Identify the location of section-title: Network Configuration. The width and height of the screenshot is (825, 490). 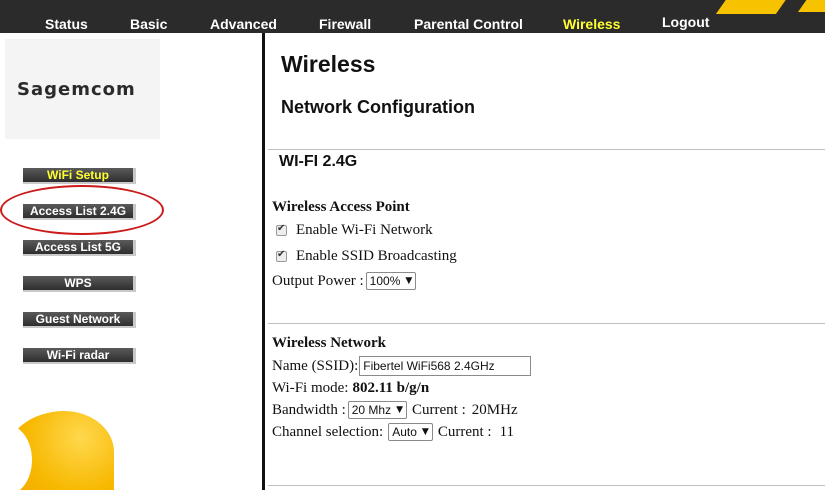
(378, 107).